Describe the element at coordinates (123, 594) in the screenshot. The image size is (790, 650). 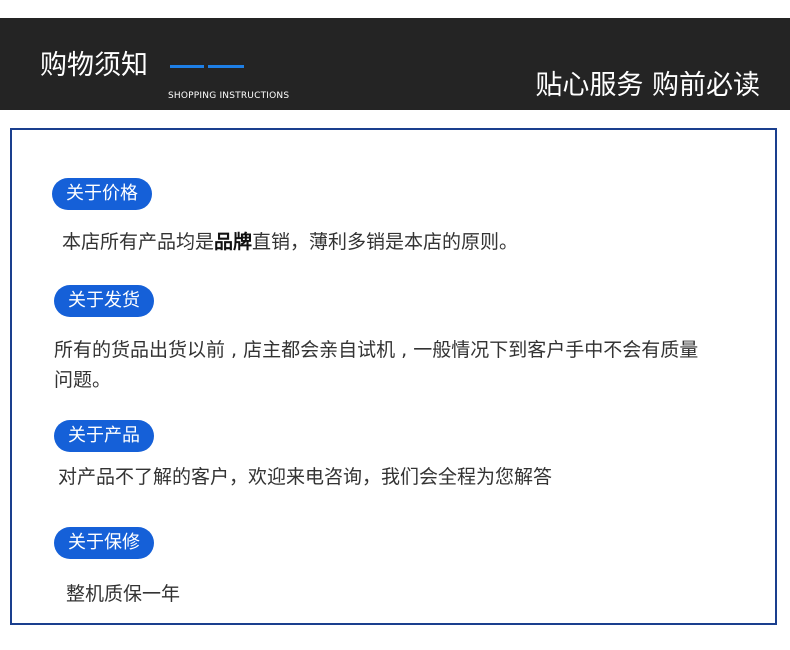
I see `section-text-warranty: 整机质保一年` at that location.